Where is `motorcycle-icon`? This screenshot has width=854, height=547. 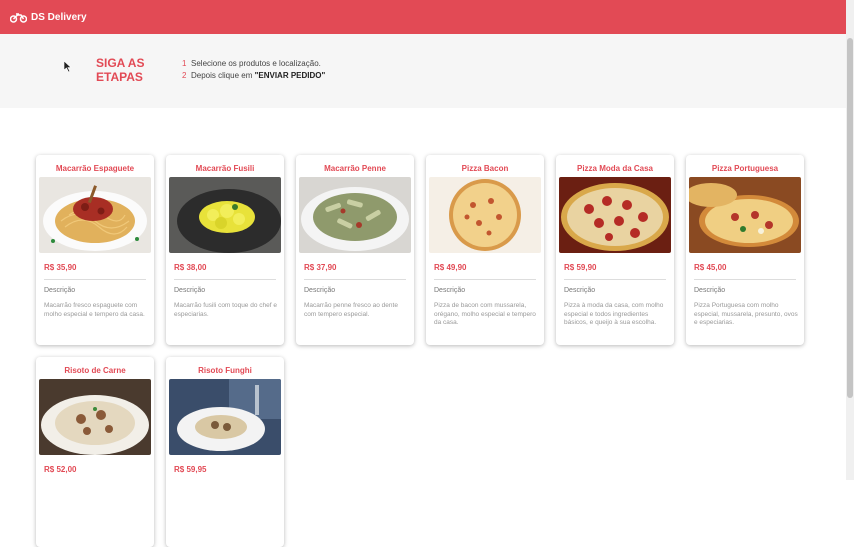 motorcycle-icon is located at coordinates (18, 18).